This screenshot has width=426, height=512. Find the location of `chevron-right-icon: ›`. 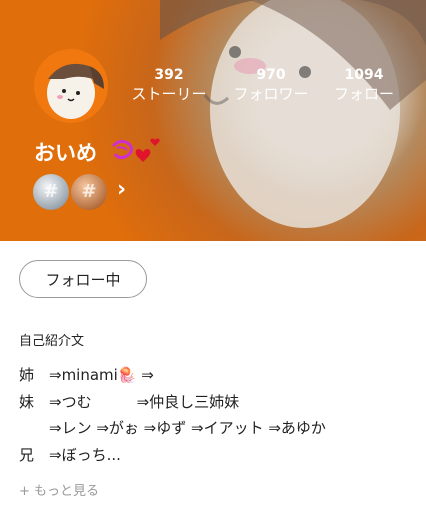

chevron-right-icon: › is located at coordinates (121, 189).